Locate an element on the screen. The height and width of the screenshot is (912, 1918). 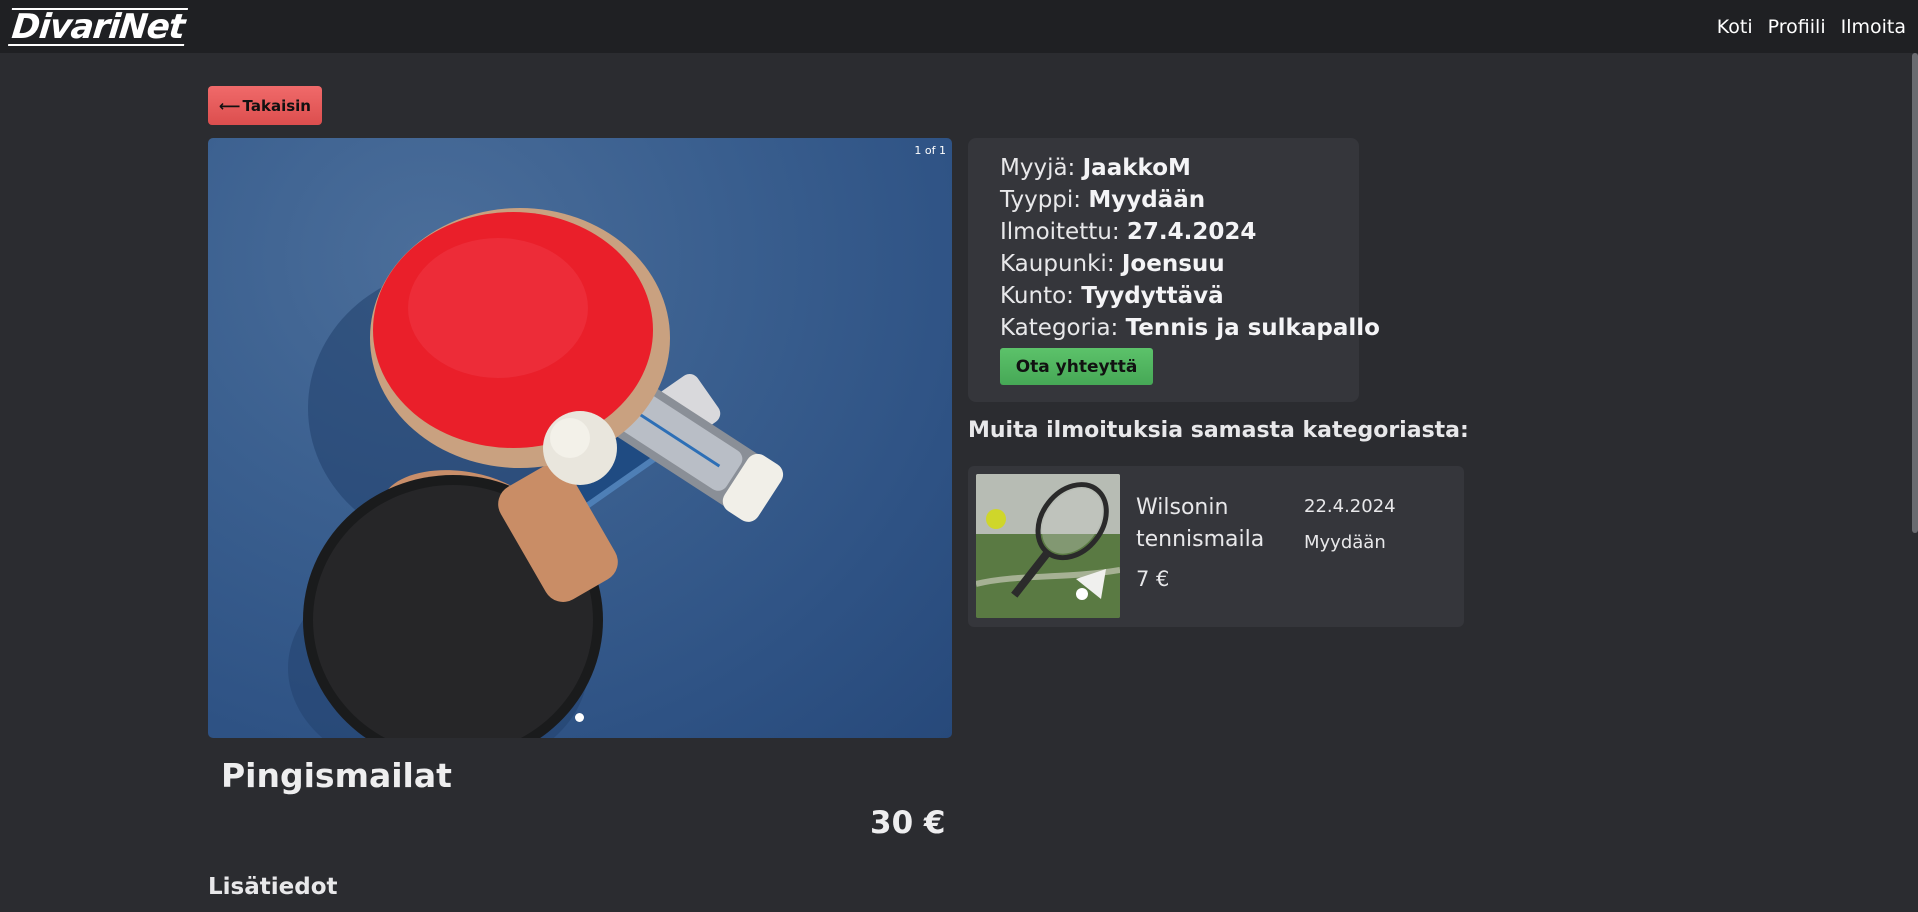
city-row: Kaupunki: Joensuu is located at coordinates (1179, 264).